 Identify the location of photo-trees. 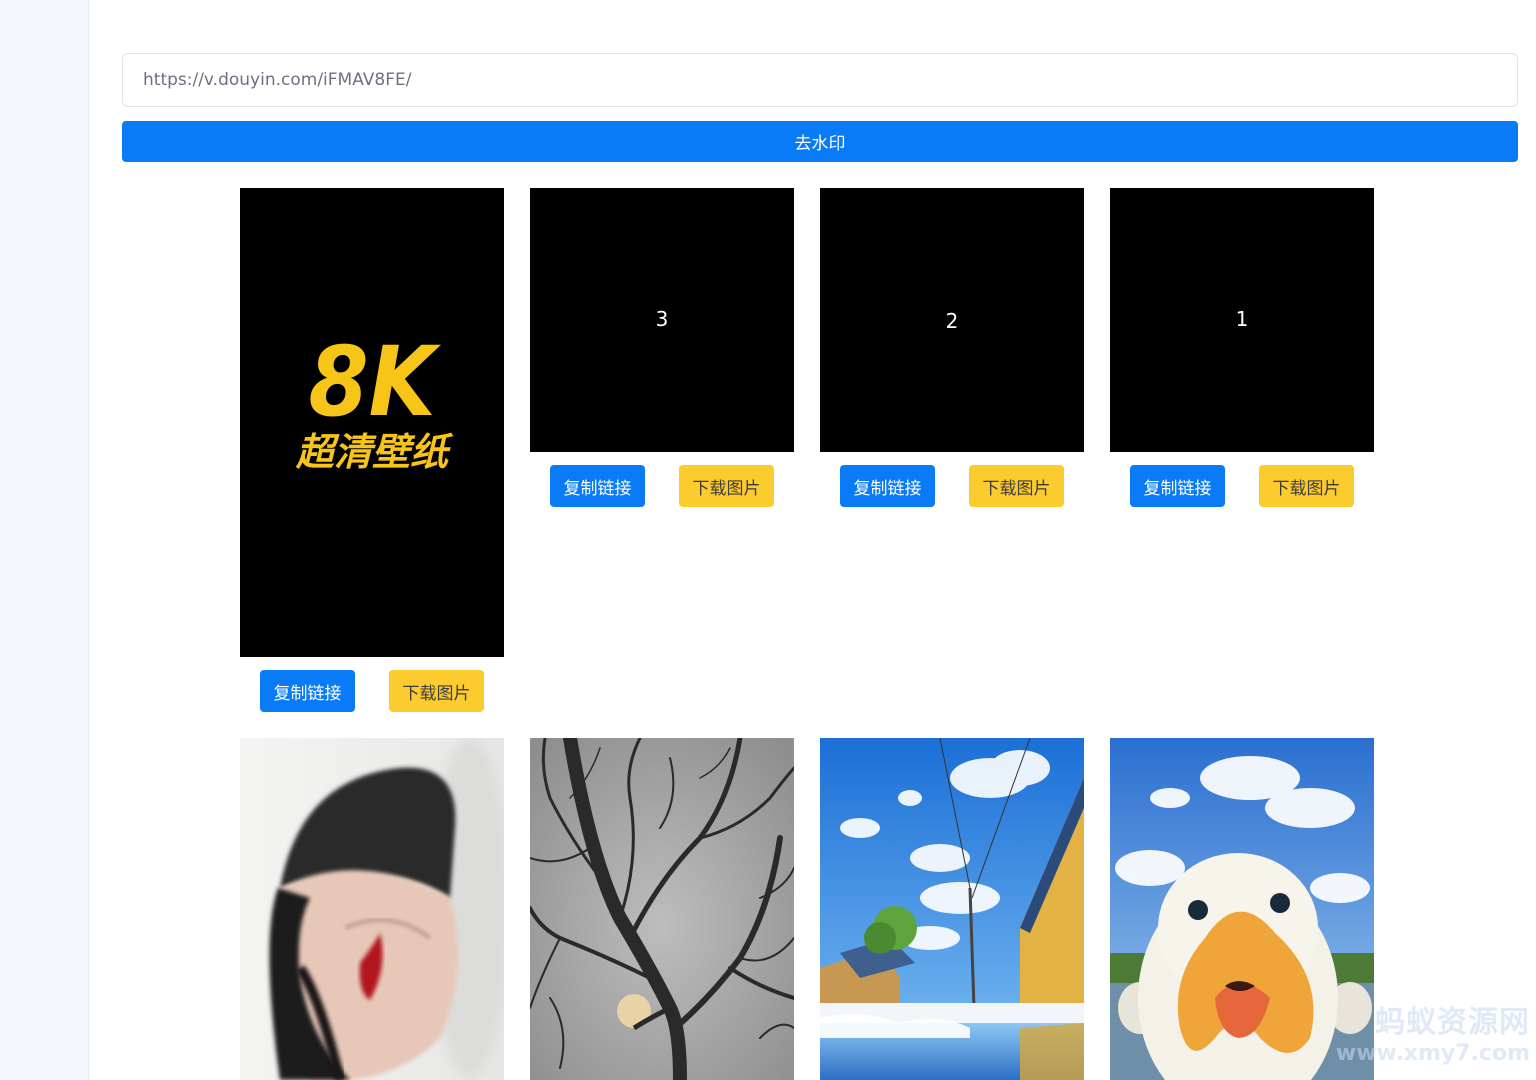
(662, 909).